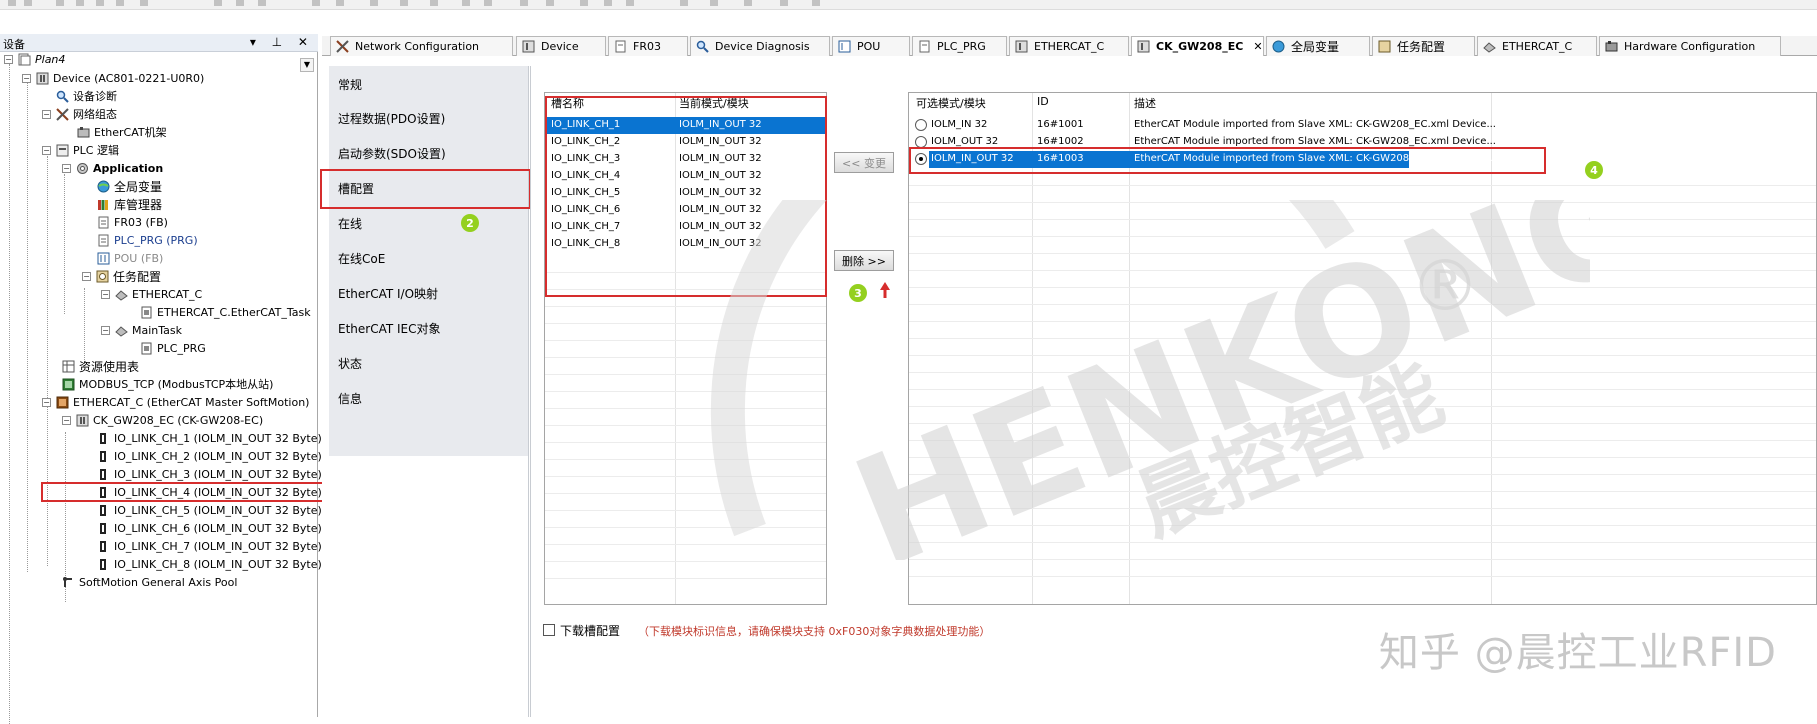  What do you see at coordinates (685, 244) in the screenshot?
I see `slot-row: IO_LINK_CH_8 IOLM_IN_OUT 32` at bounding box center [685, 244].